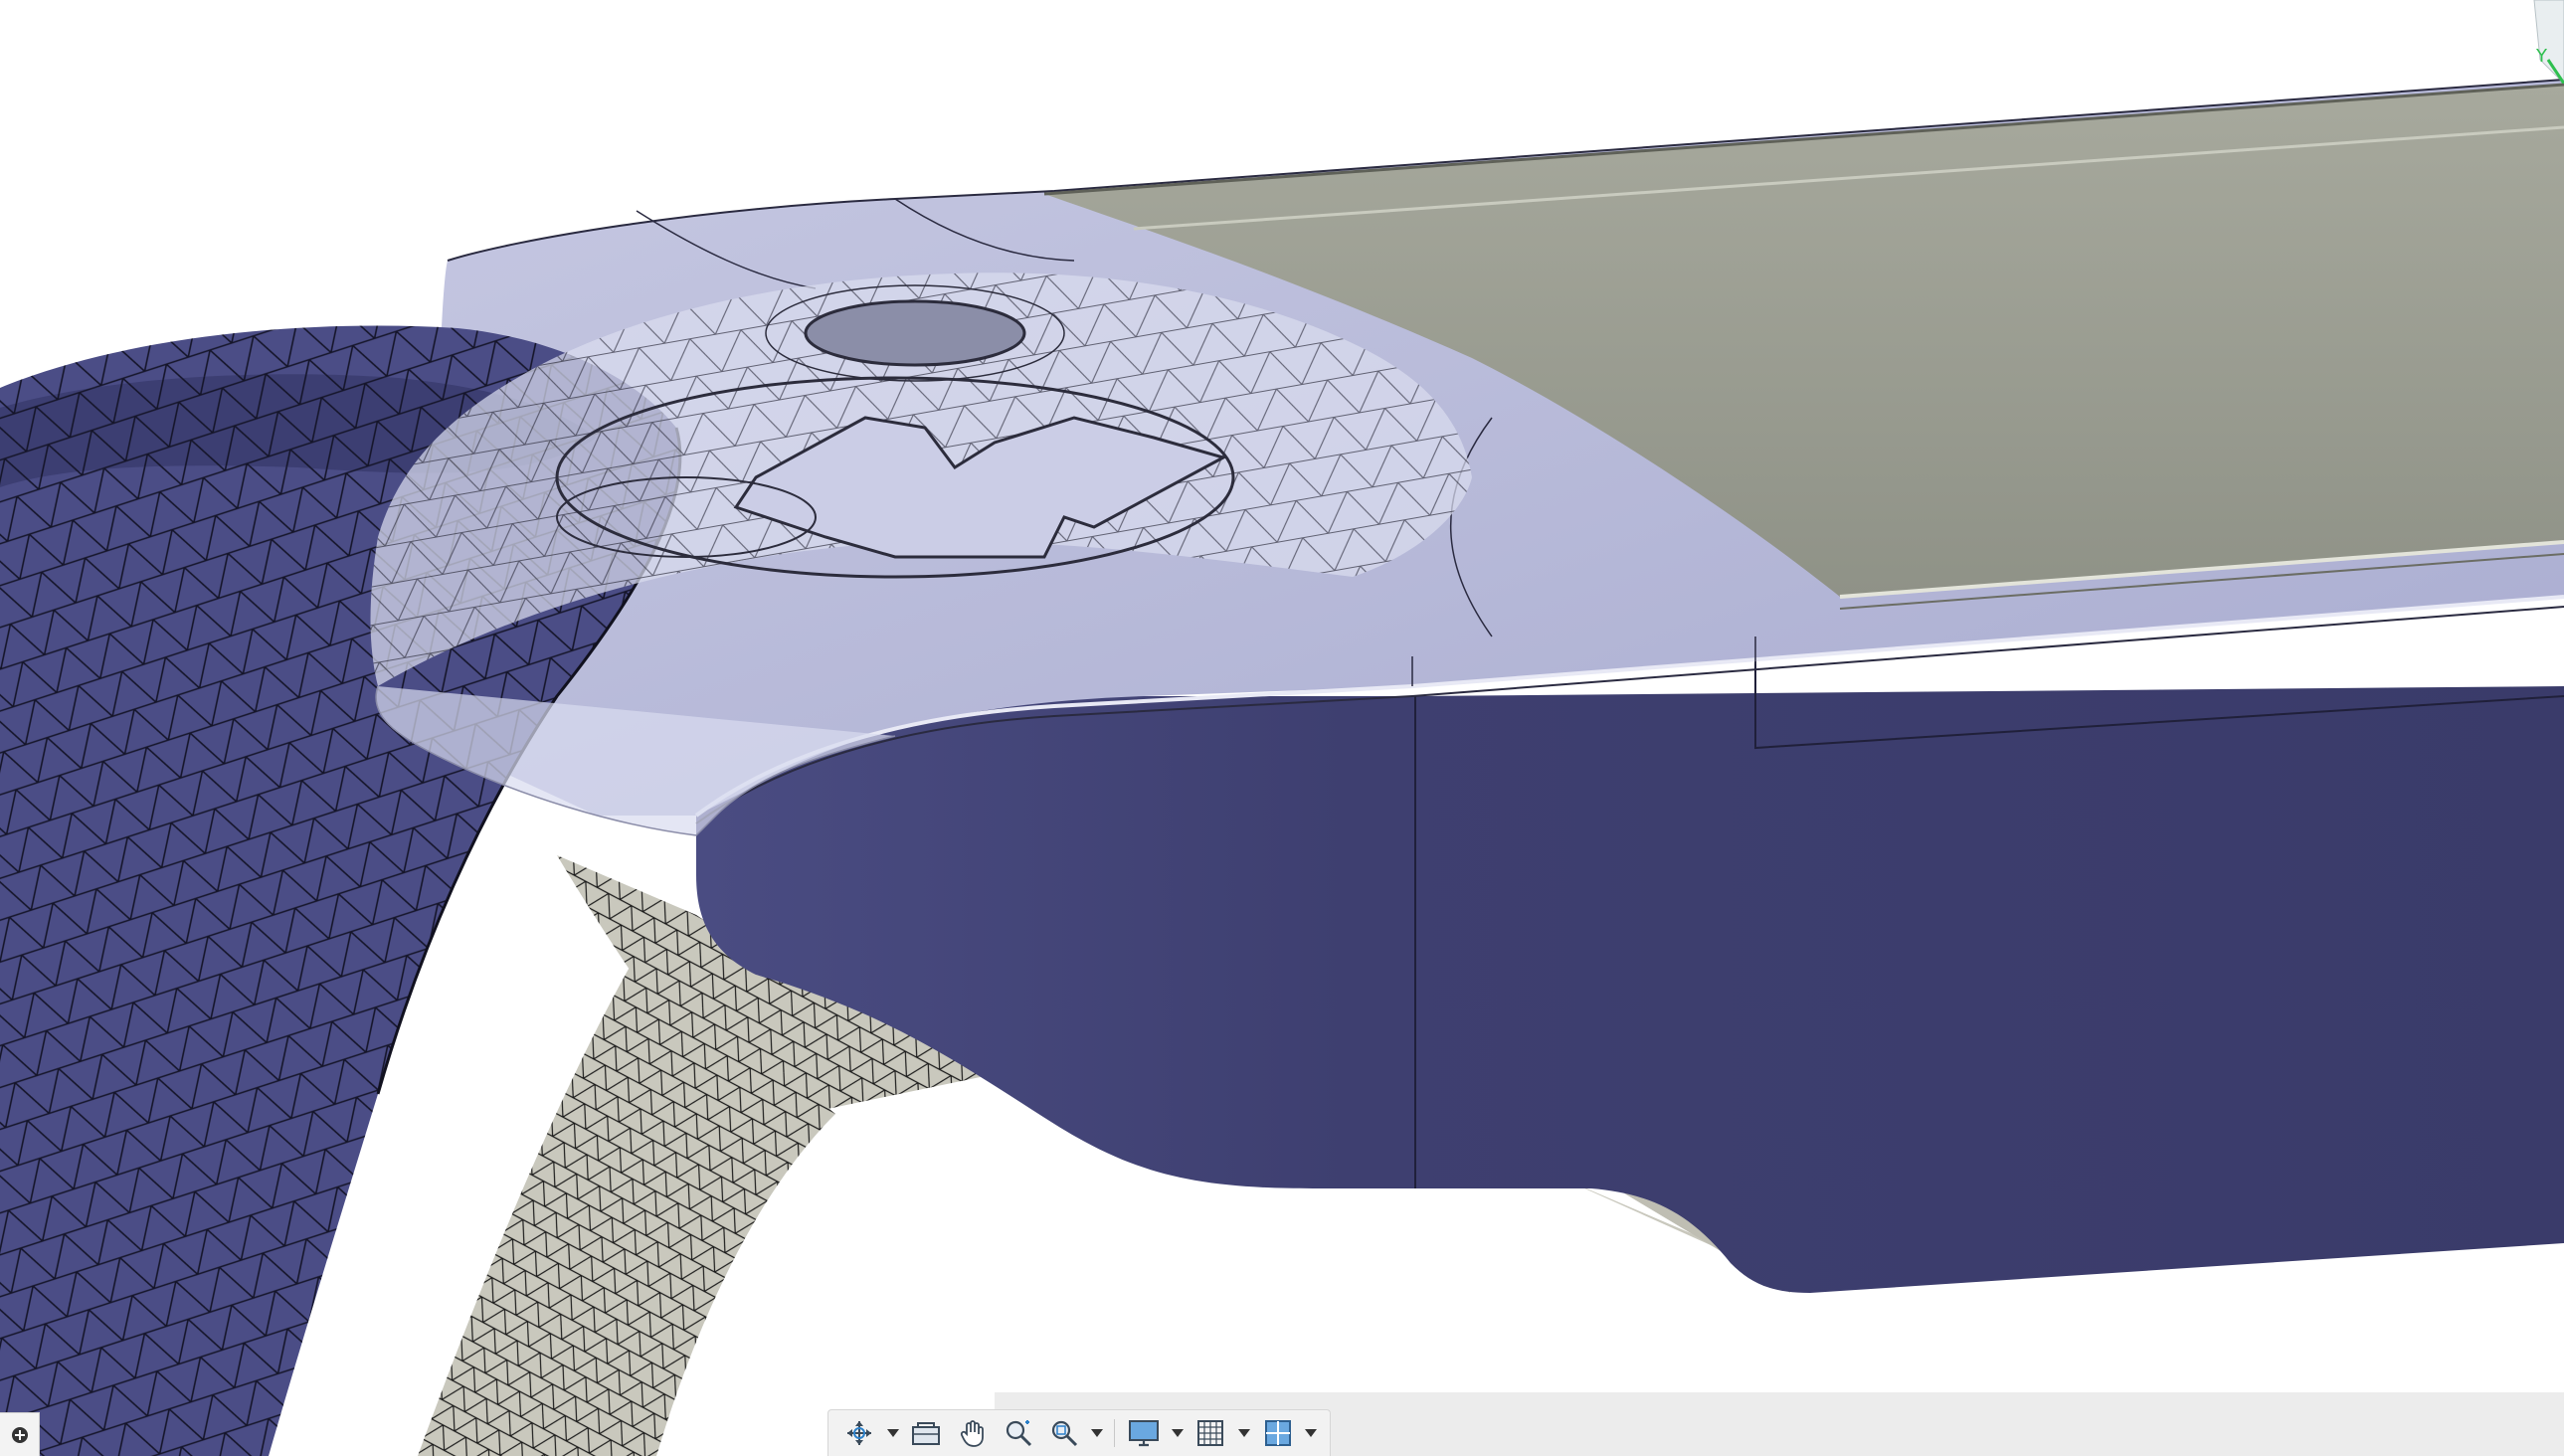  I want to click on fit-icon, so click(1064, 1433).